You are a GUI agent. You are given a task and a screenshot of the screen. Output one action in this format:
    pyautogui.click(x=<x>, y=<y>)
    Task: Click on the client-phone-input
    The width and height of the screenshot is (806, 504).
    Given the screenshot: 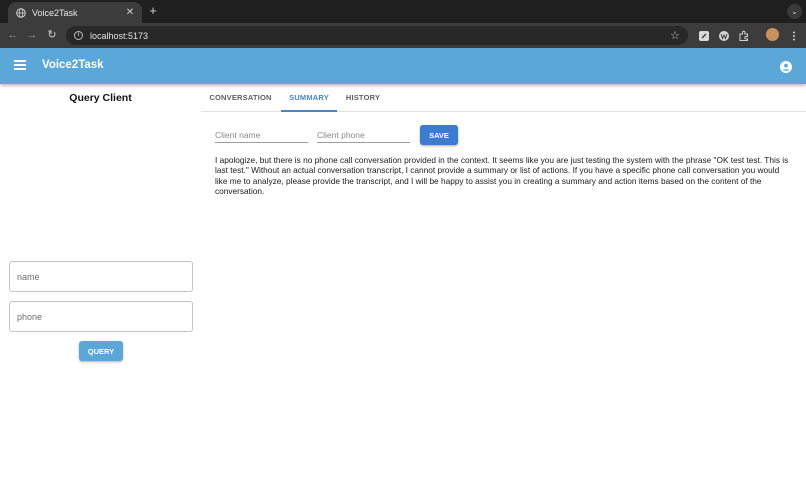 What is the action you would take?
    pyautogui.click(x=363, y=135)
    